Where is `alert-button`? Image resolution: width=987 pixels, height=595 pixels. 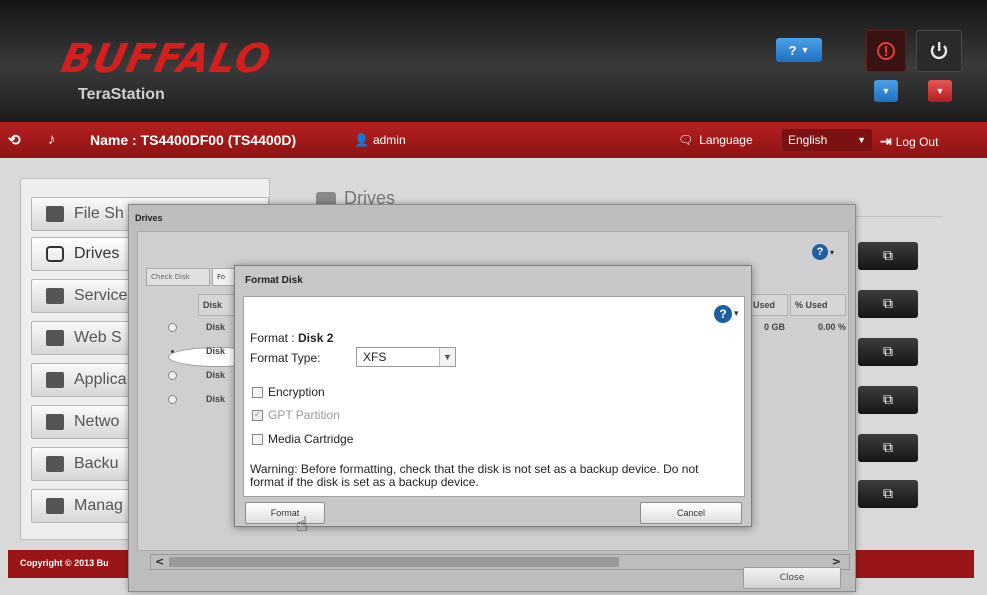 alert-button is located at coordinates (886, 51).